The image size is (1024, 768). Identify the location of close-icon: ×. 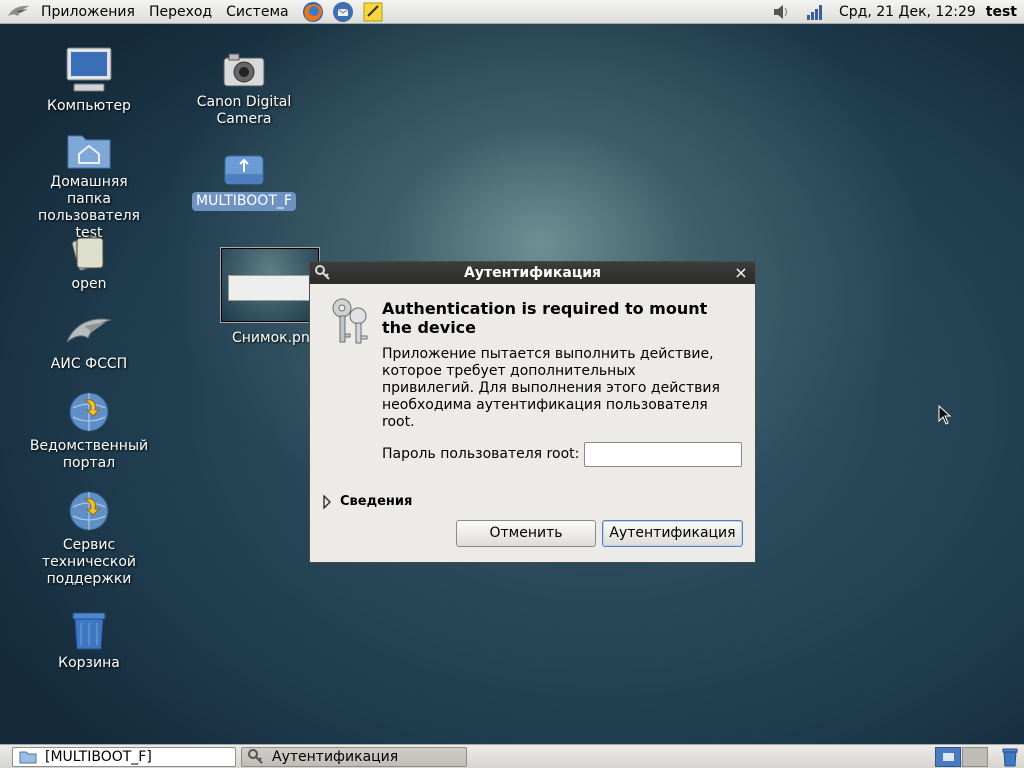
(741, 273).